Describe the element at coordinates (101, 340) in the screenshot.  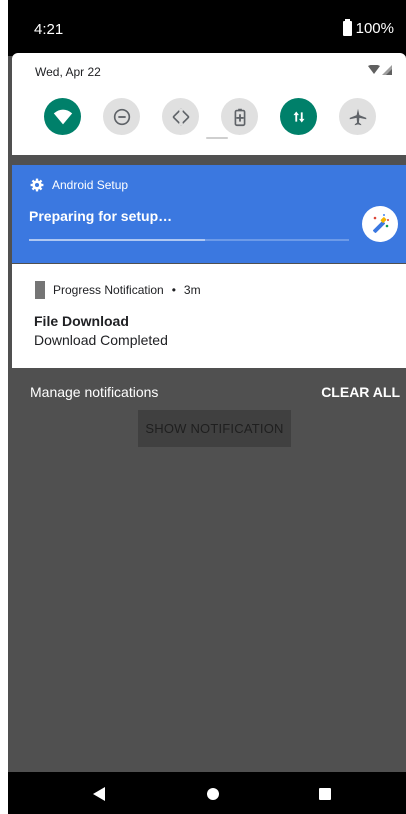
I see `progress-text: Download Completed` at that location.